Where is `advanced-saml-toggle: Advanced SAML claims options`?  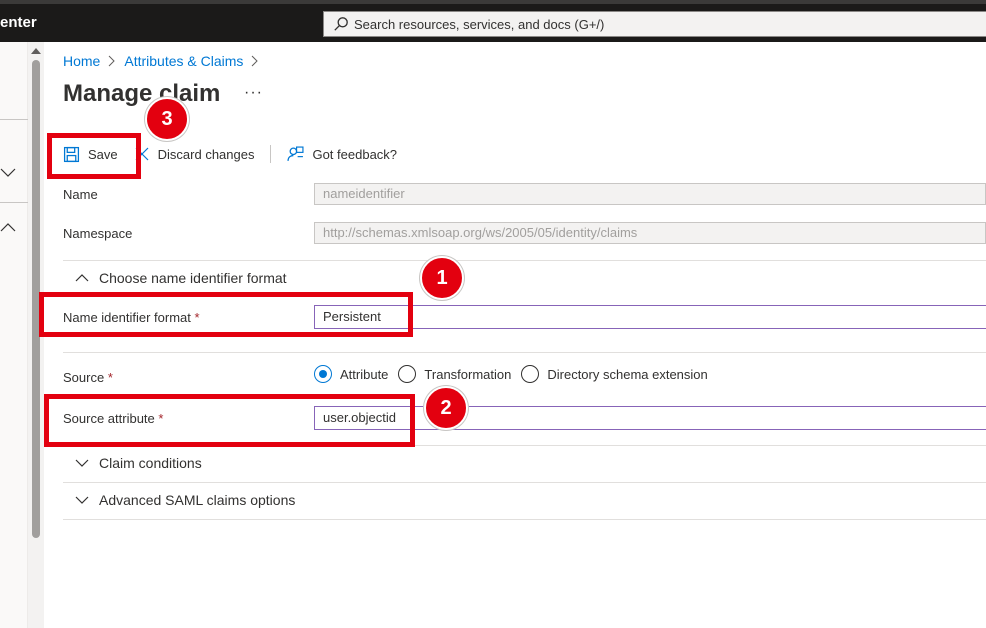 advanced-saml-toggle: Advanced SAML claims options is located at coordinates (185, 500).